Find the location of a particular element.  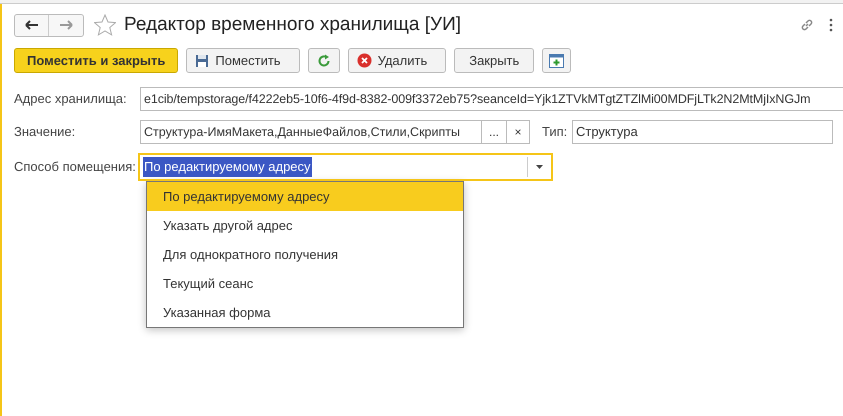

window-title: Редактор временного хранилища [УИ] is located at coordinates (293, 24).